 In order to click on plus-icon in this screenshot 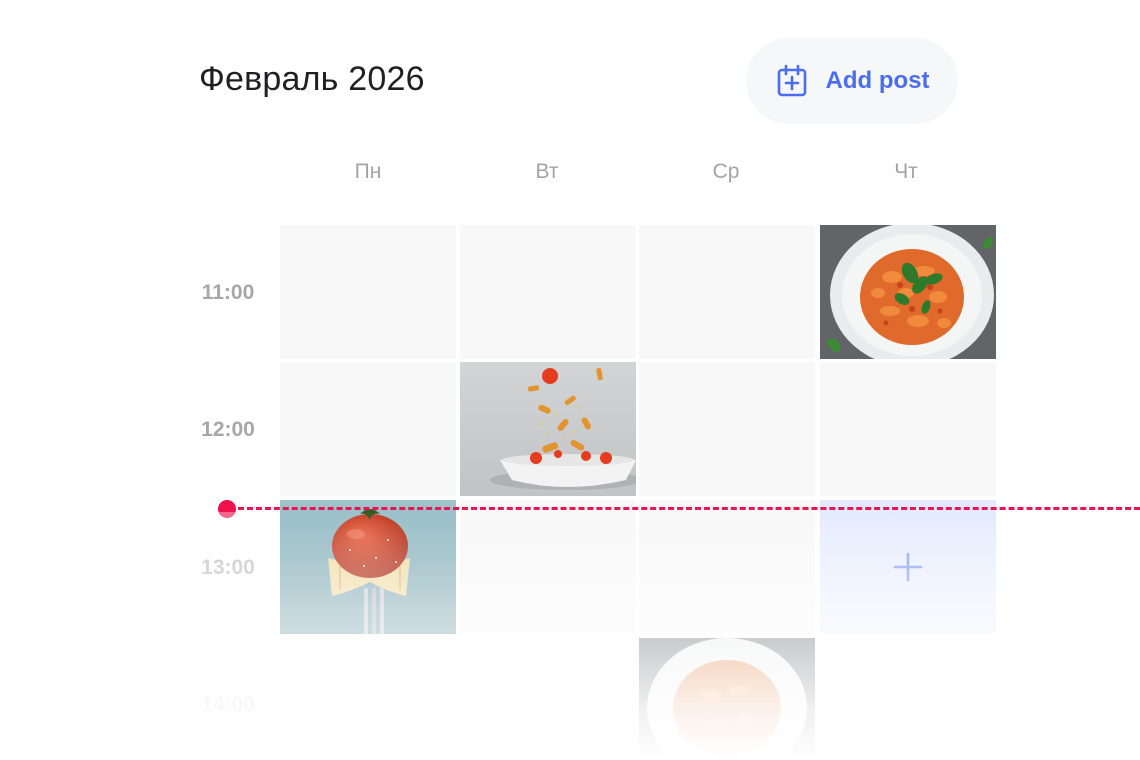, I will do `click(908, 567)`.